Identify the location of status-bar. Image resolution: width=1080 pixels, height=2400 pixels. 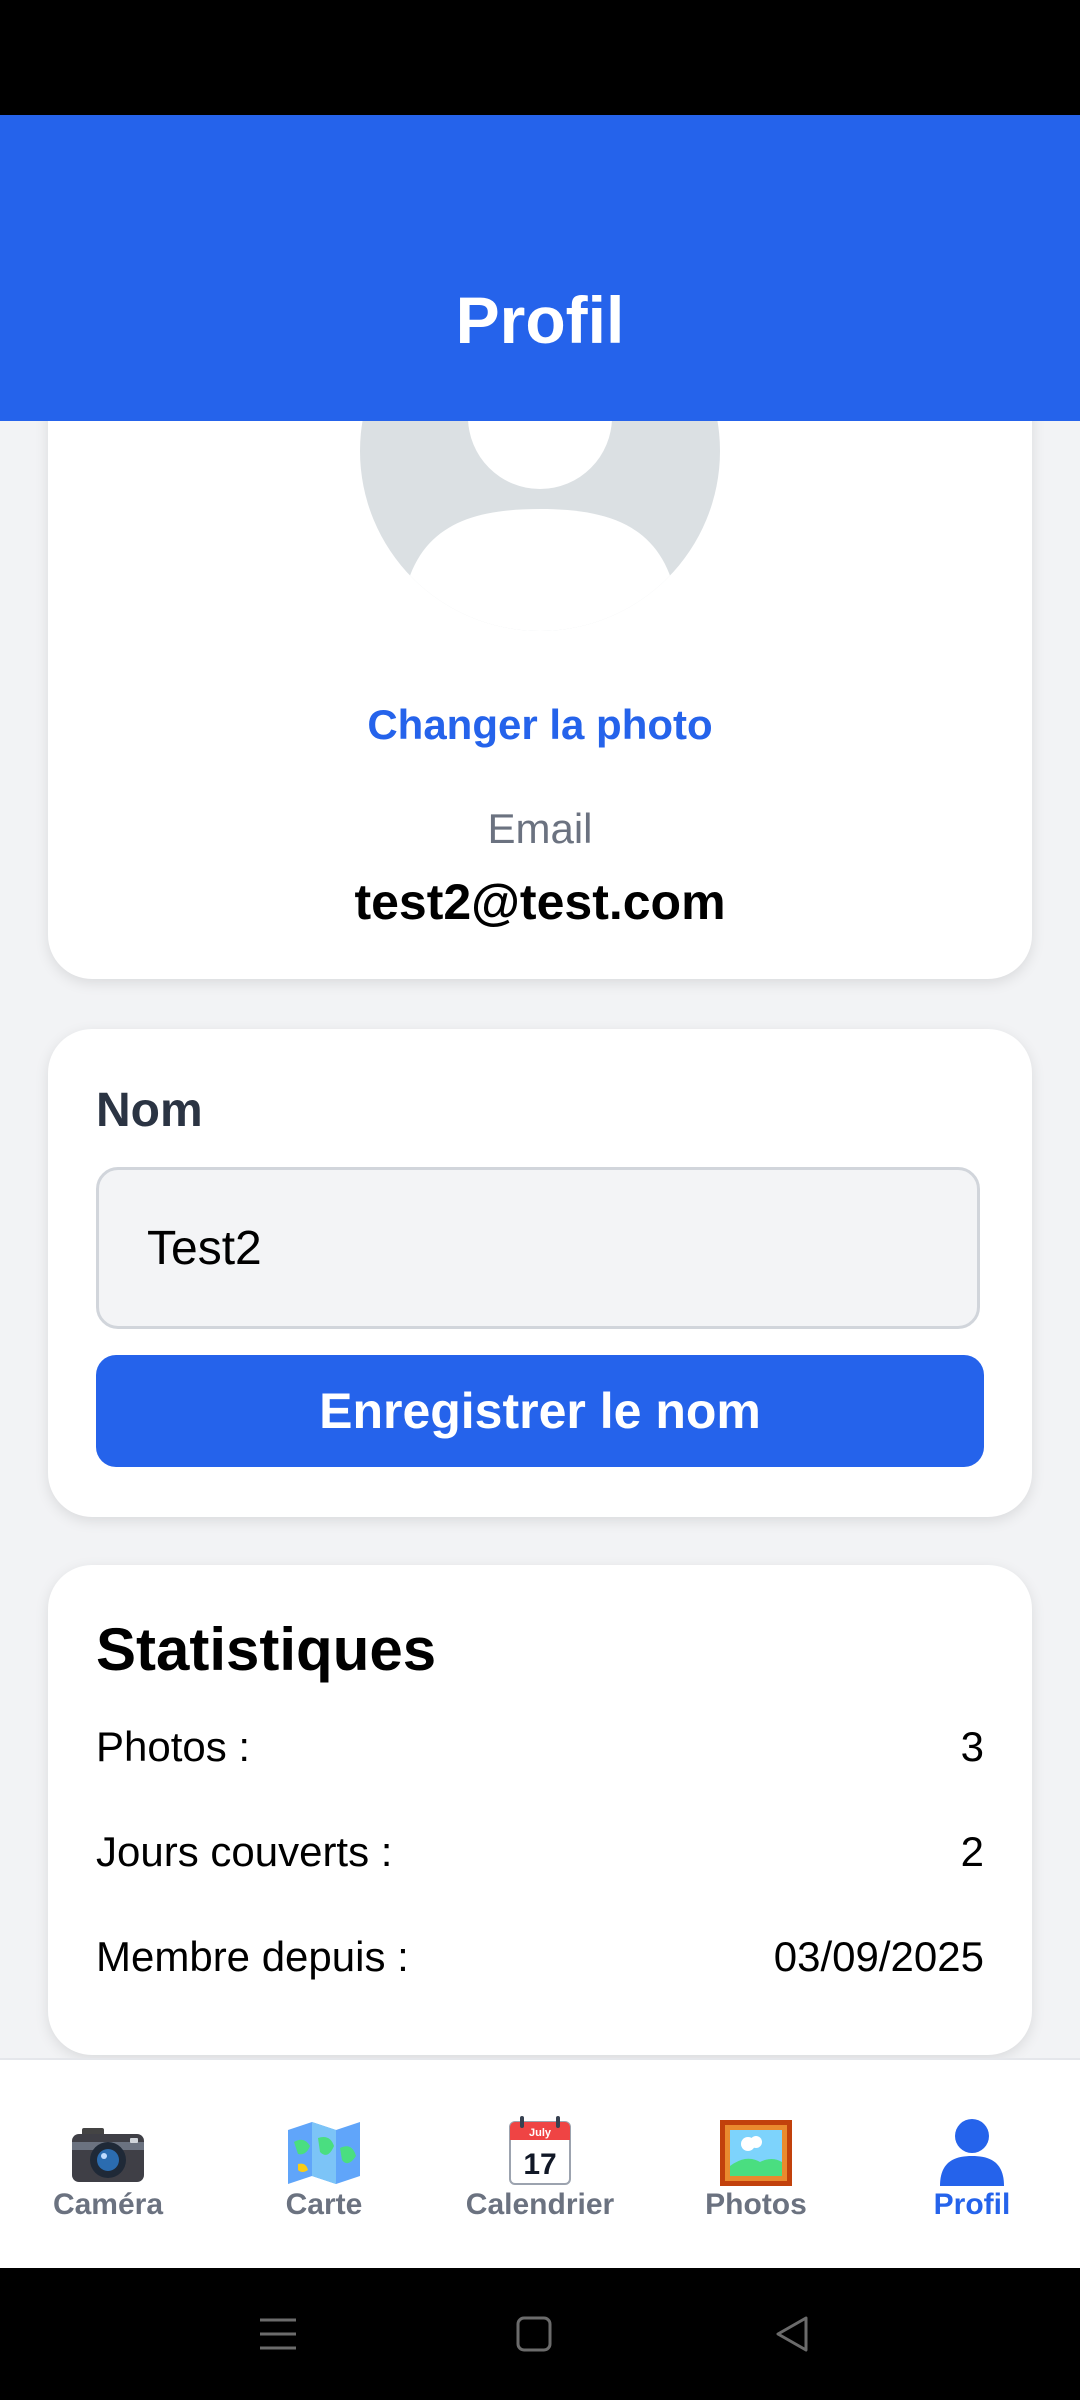
(540, 57).